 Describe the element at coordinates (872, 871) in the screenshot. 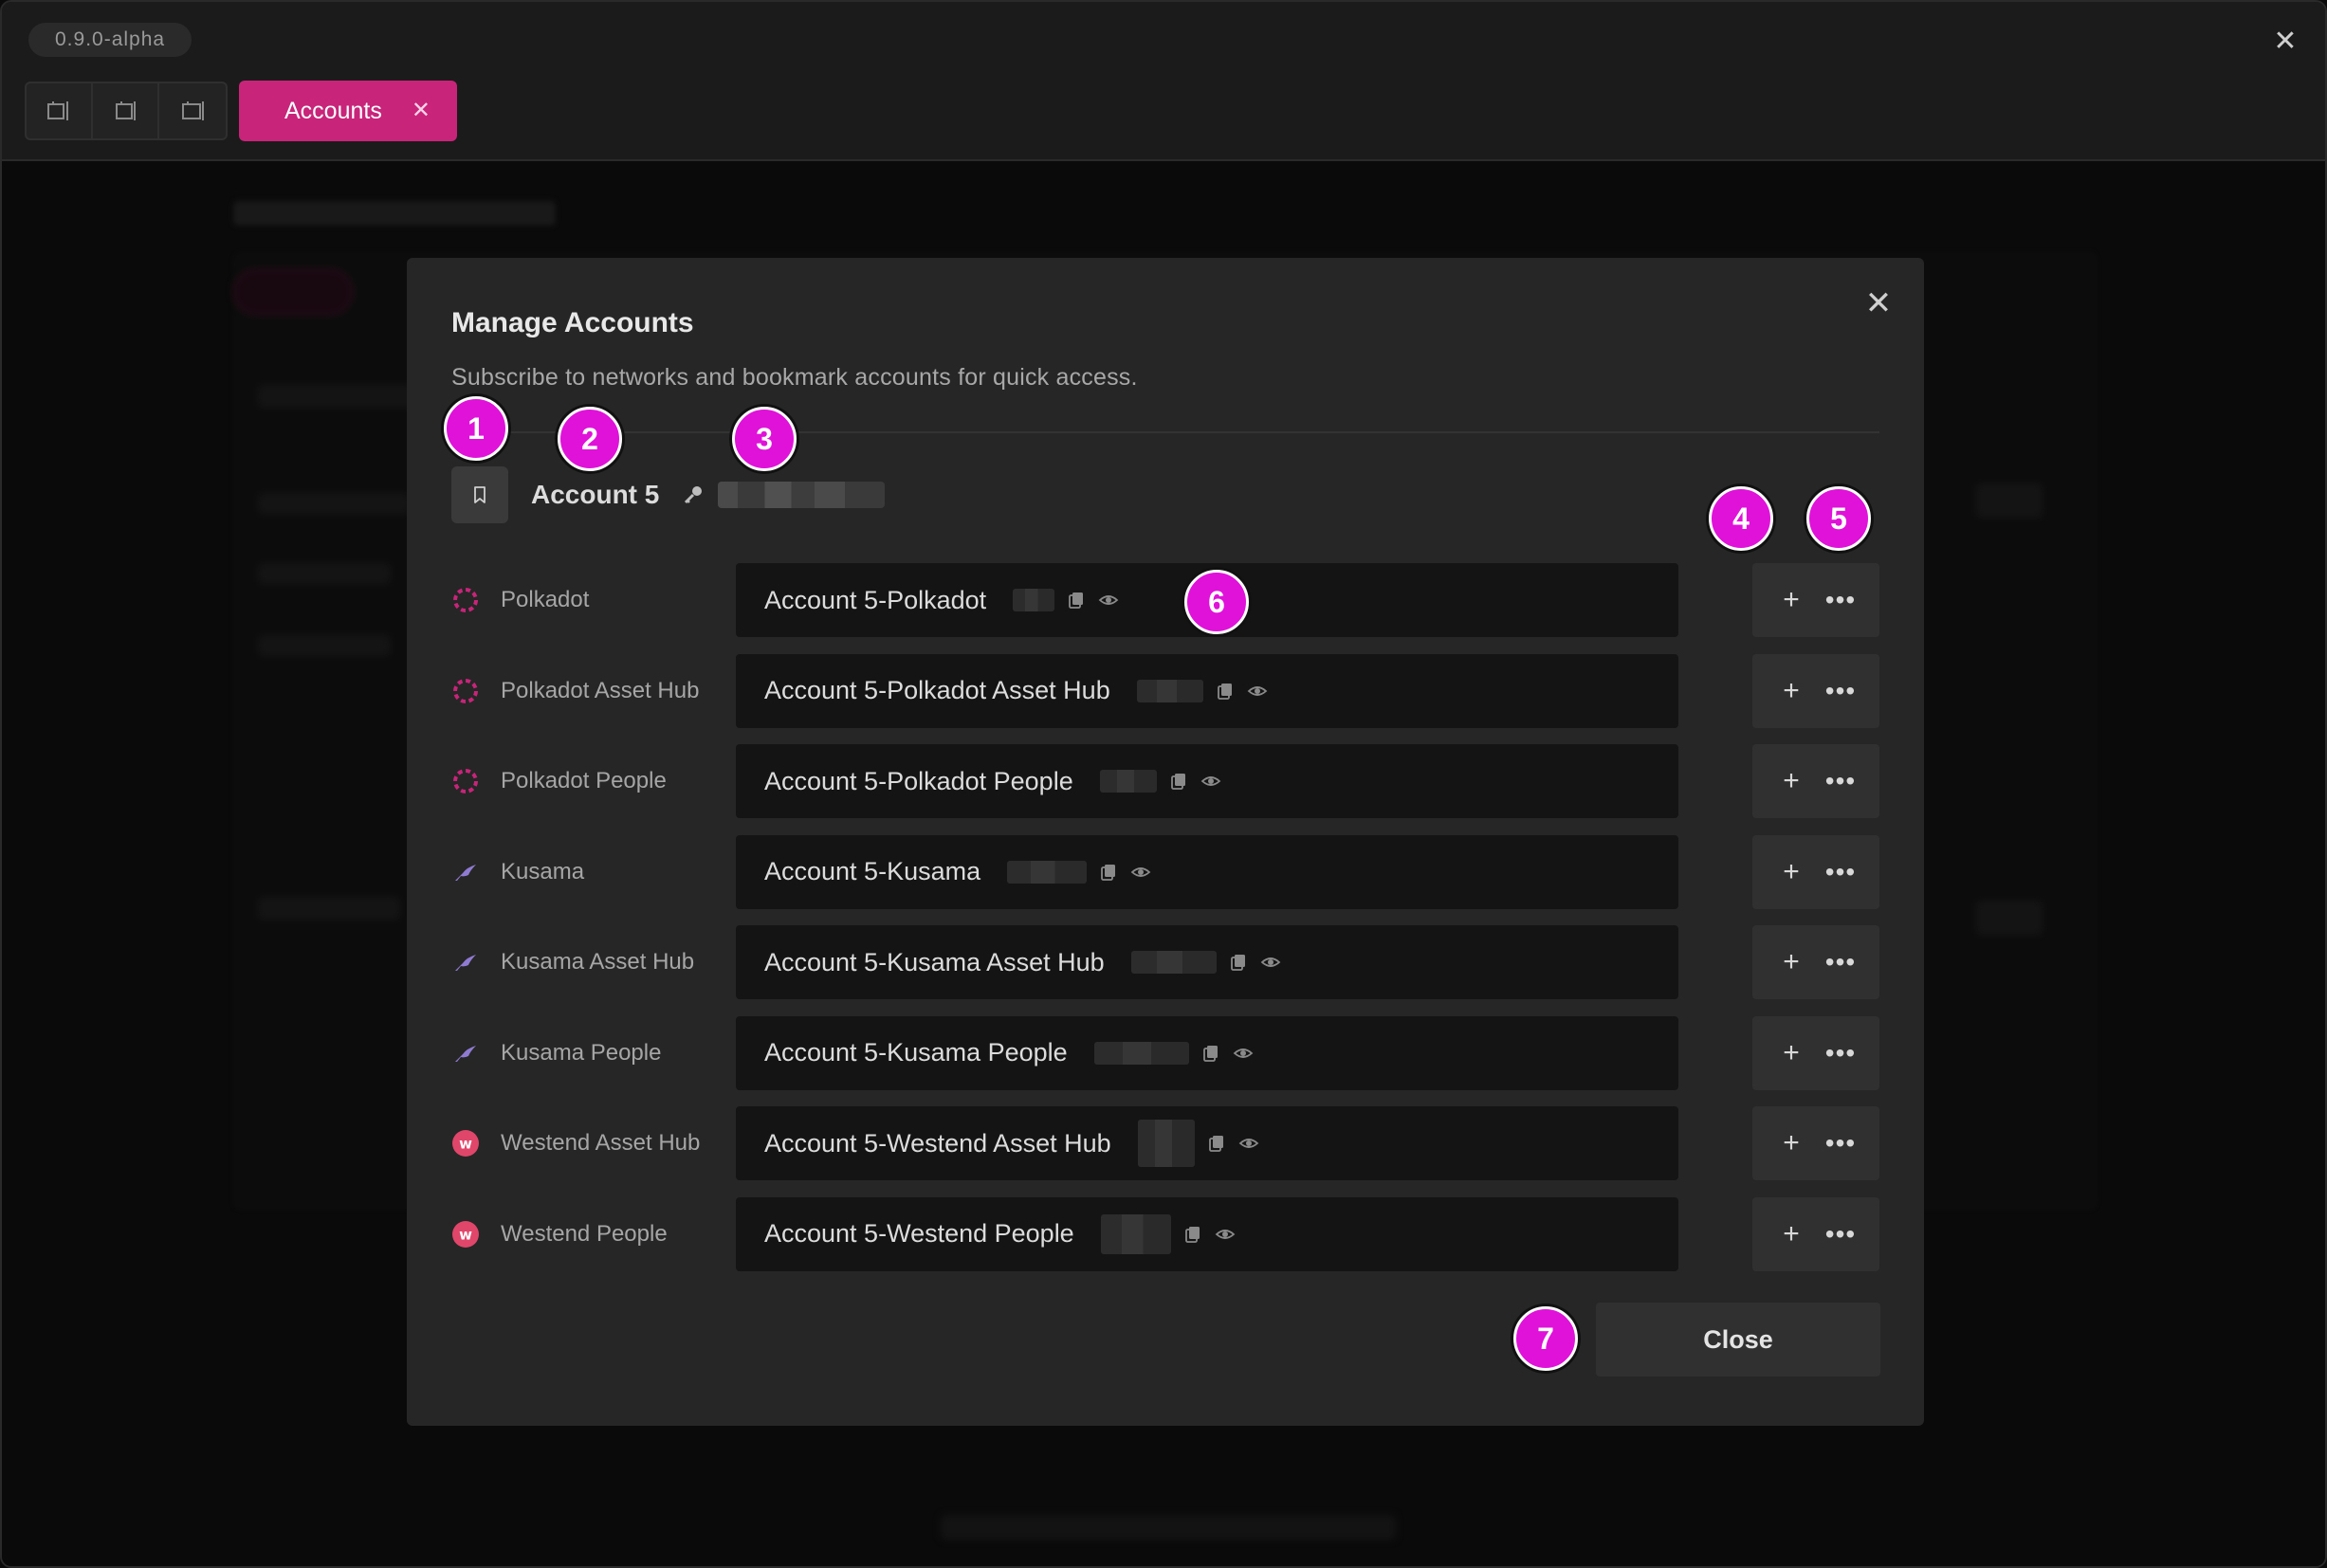

I see `account-label: Account 5-Kusama` at that location.